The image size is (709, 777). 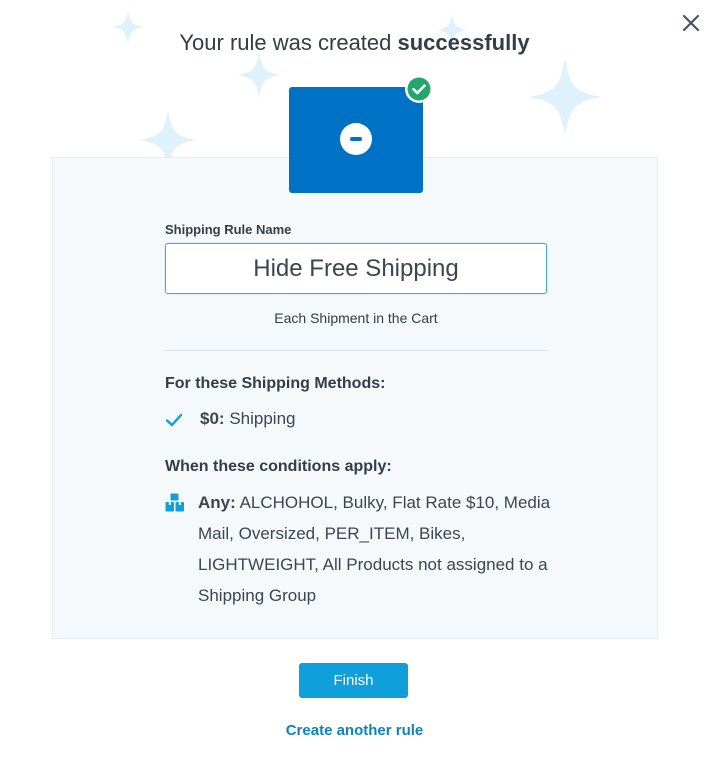 What do you see at coordinates (275, 383) in the screenshot?
I see `shipping-methods-heading: For these Shipping Methods:` at bounding box center [275, 383].